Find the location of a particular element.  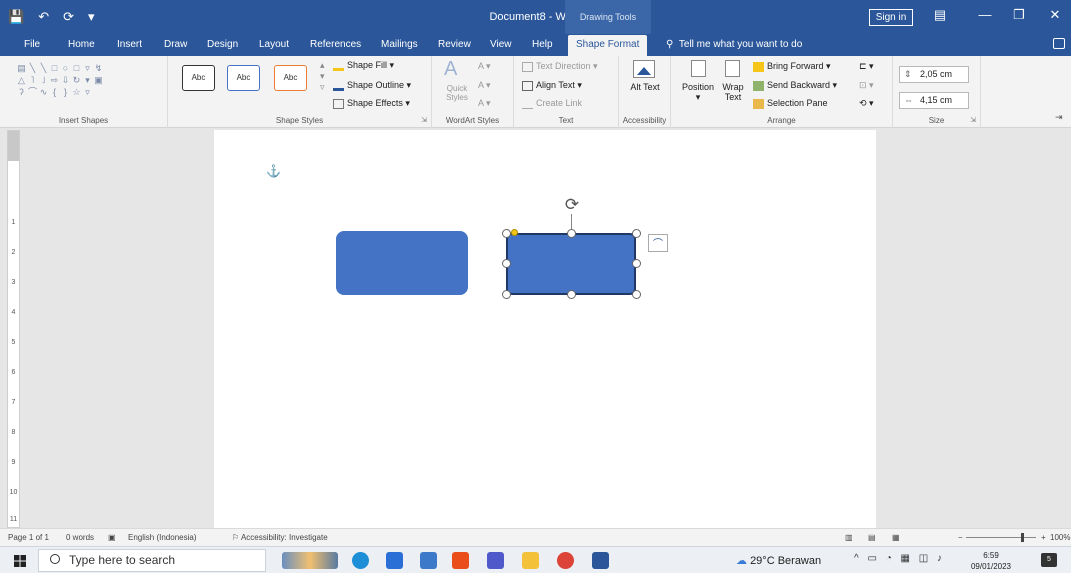

effects-icon is located at coordinates (338, 103).